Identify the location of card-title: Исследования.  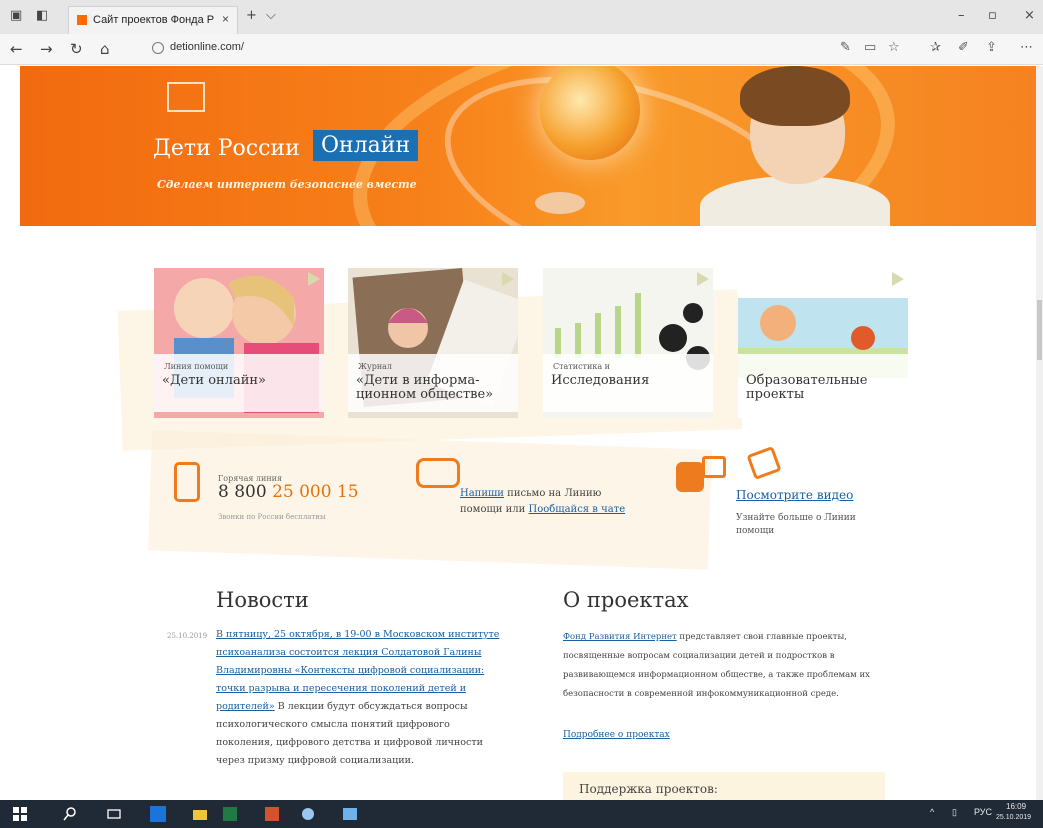
(600, 380).